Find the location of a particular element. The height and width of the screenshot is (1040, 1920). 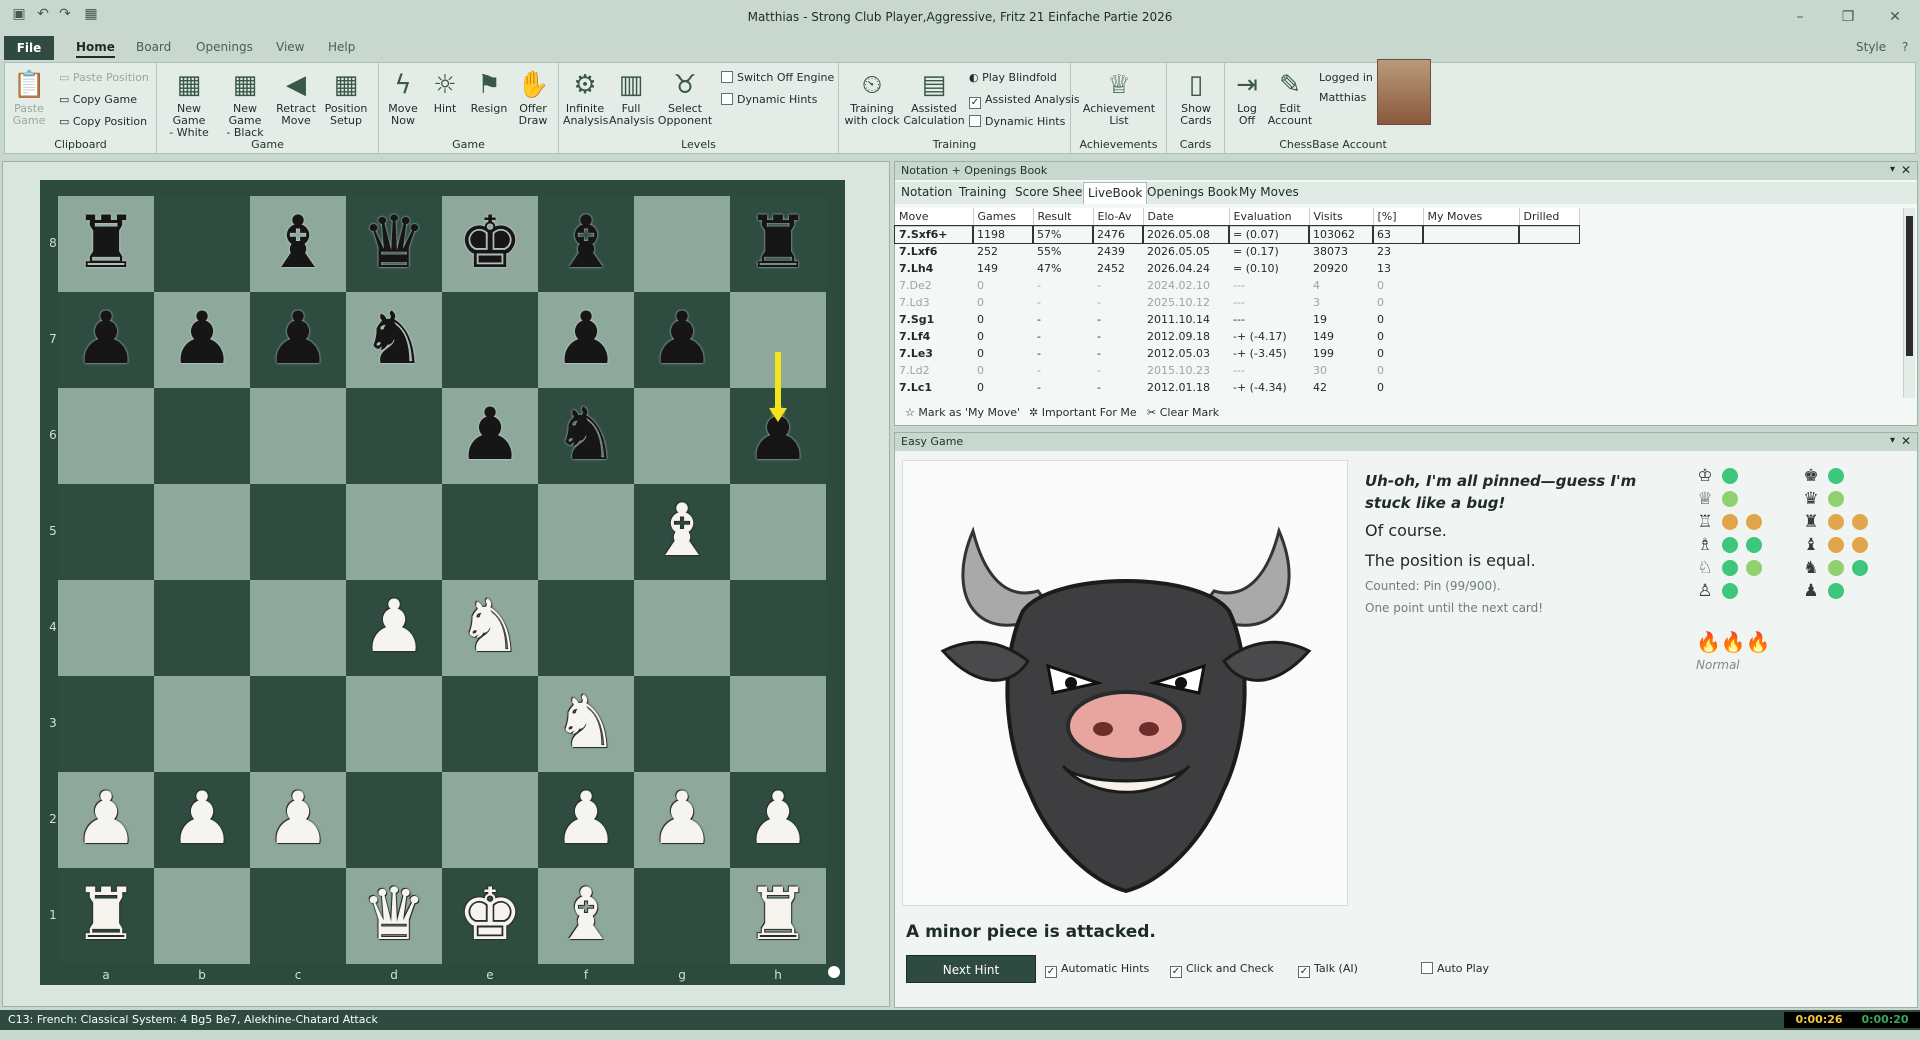

square-e2 is located at coordinates (490, 820).